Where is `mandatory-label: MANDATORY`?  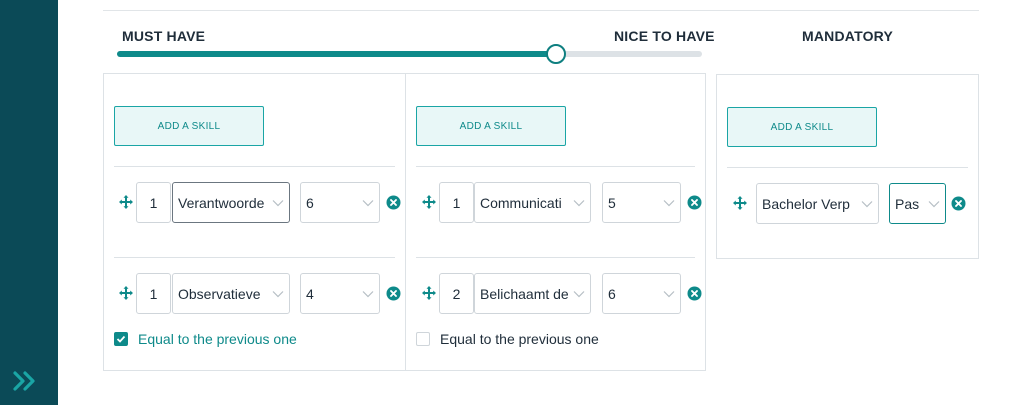 mandatory-label: MANDATORY is located at coordinates (847, 36).